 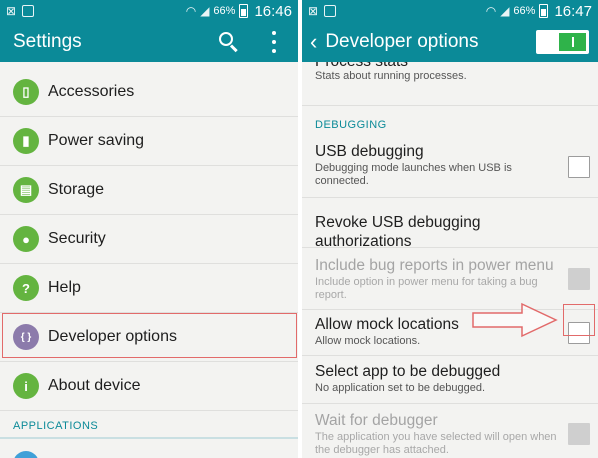 I want to click on search-icon, so click(x=229, y=42).